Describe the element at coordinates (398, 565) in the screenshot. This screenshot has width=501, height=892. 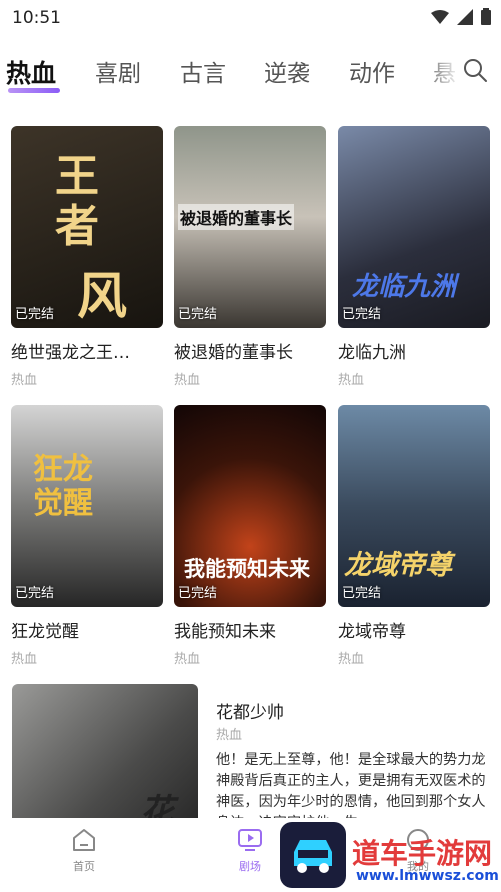
I see `poster-title: 龙域帝尊` at that location.